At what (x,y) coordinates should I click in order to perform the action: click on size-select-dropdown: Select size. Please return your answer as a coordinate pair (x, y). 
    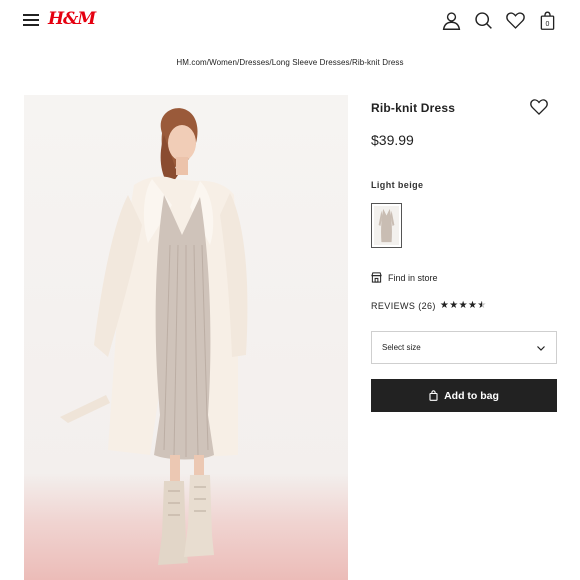
    Looking at the image, I should click on (464, 347).